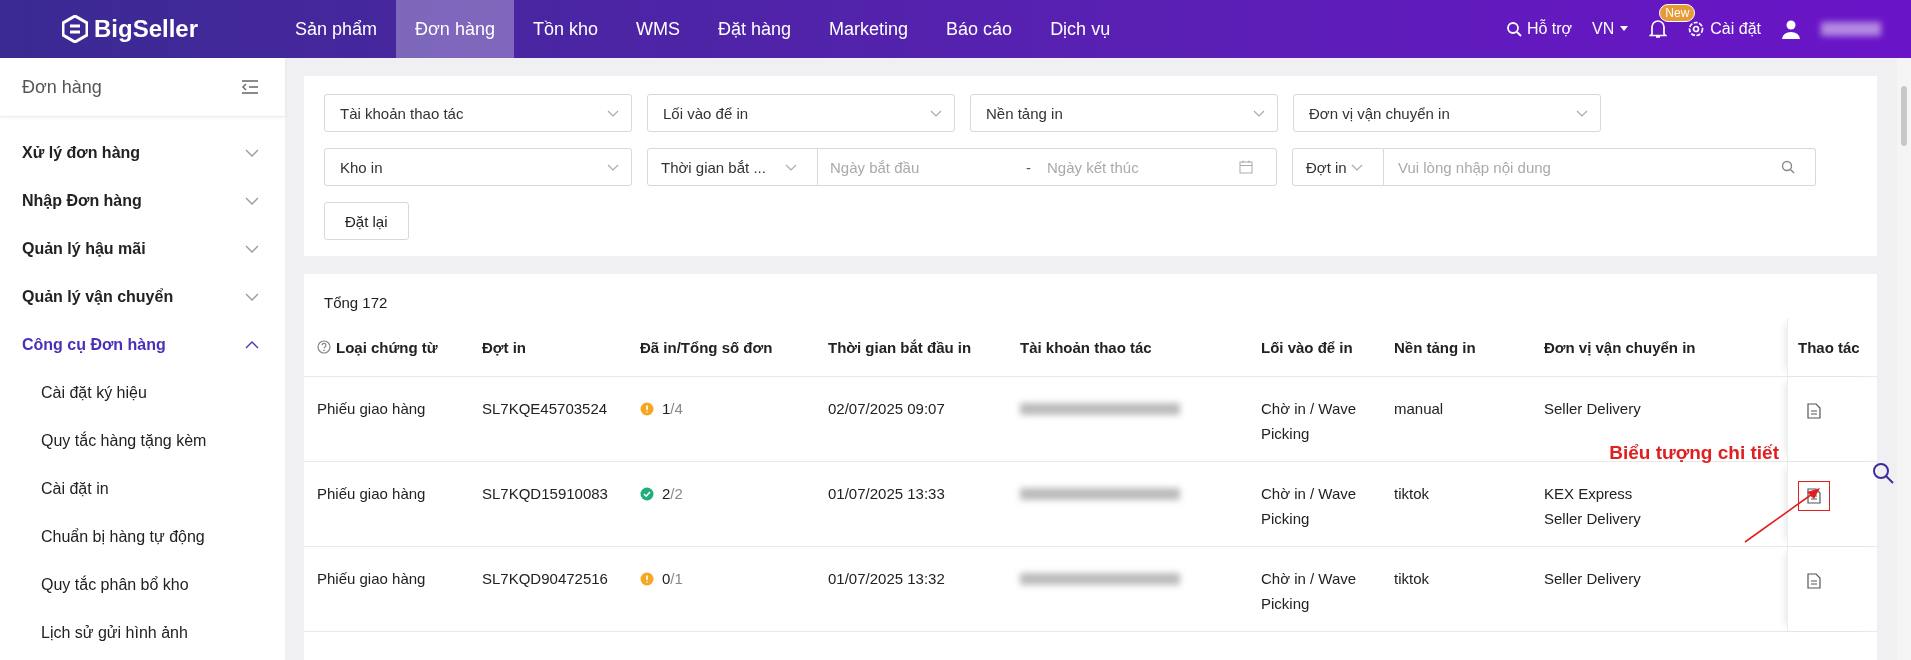  I want to click on column-header: Loại chứng từ, so click(388, 347).